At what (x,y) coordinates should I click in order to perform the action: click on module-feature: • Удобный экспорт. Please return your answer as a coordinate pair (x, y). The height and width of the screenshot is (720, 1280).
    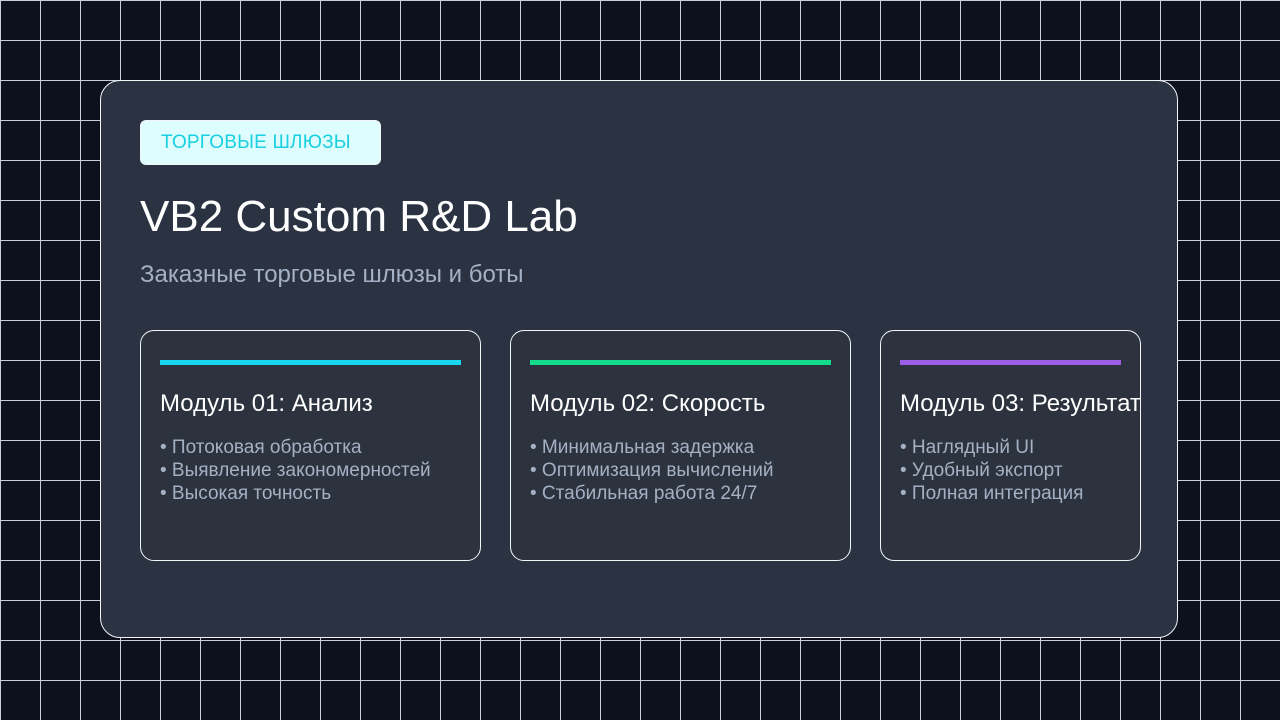
    Looking at the image, I should click on (981, 470).